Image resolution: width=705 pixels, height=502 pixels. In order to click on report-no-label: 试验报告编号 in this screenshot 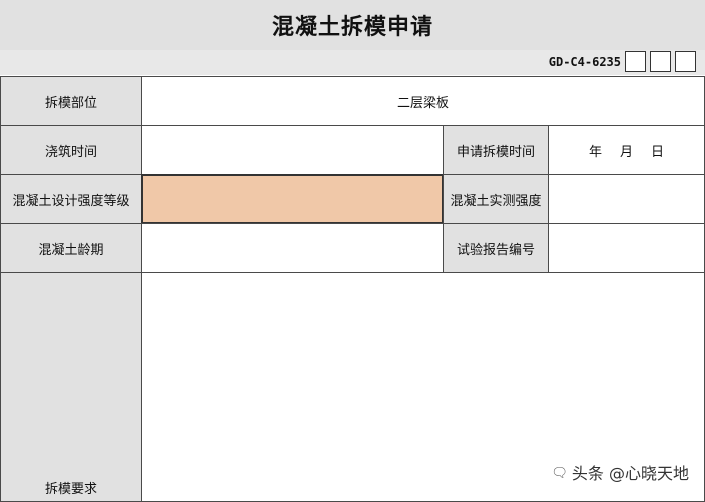, I will do `click(496, 248)`.